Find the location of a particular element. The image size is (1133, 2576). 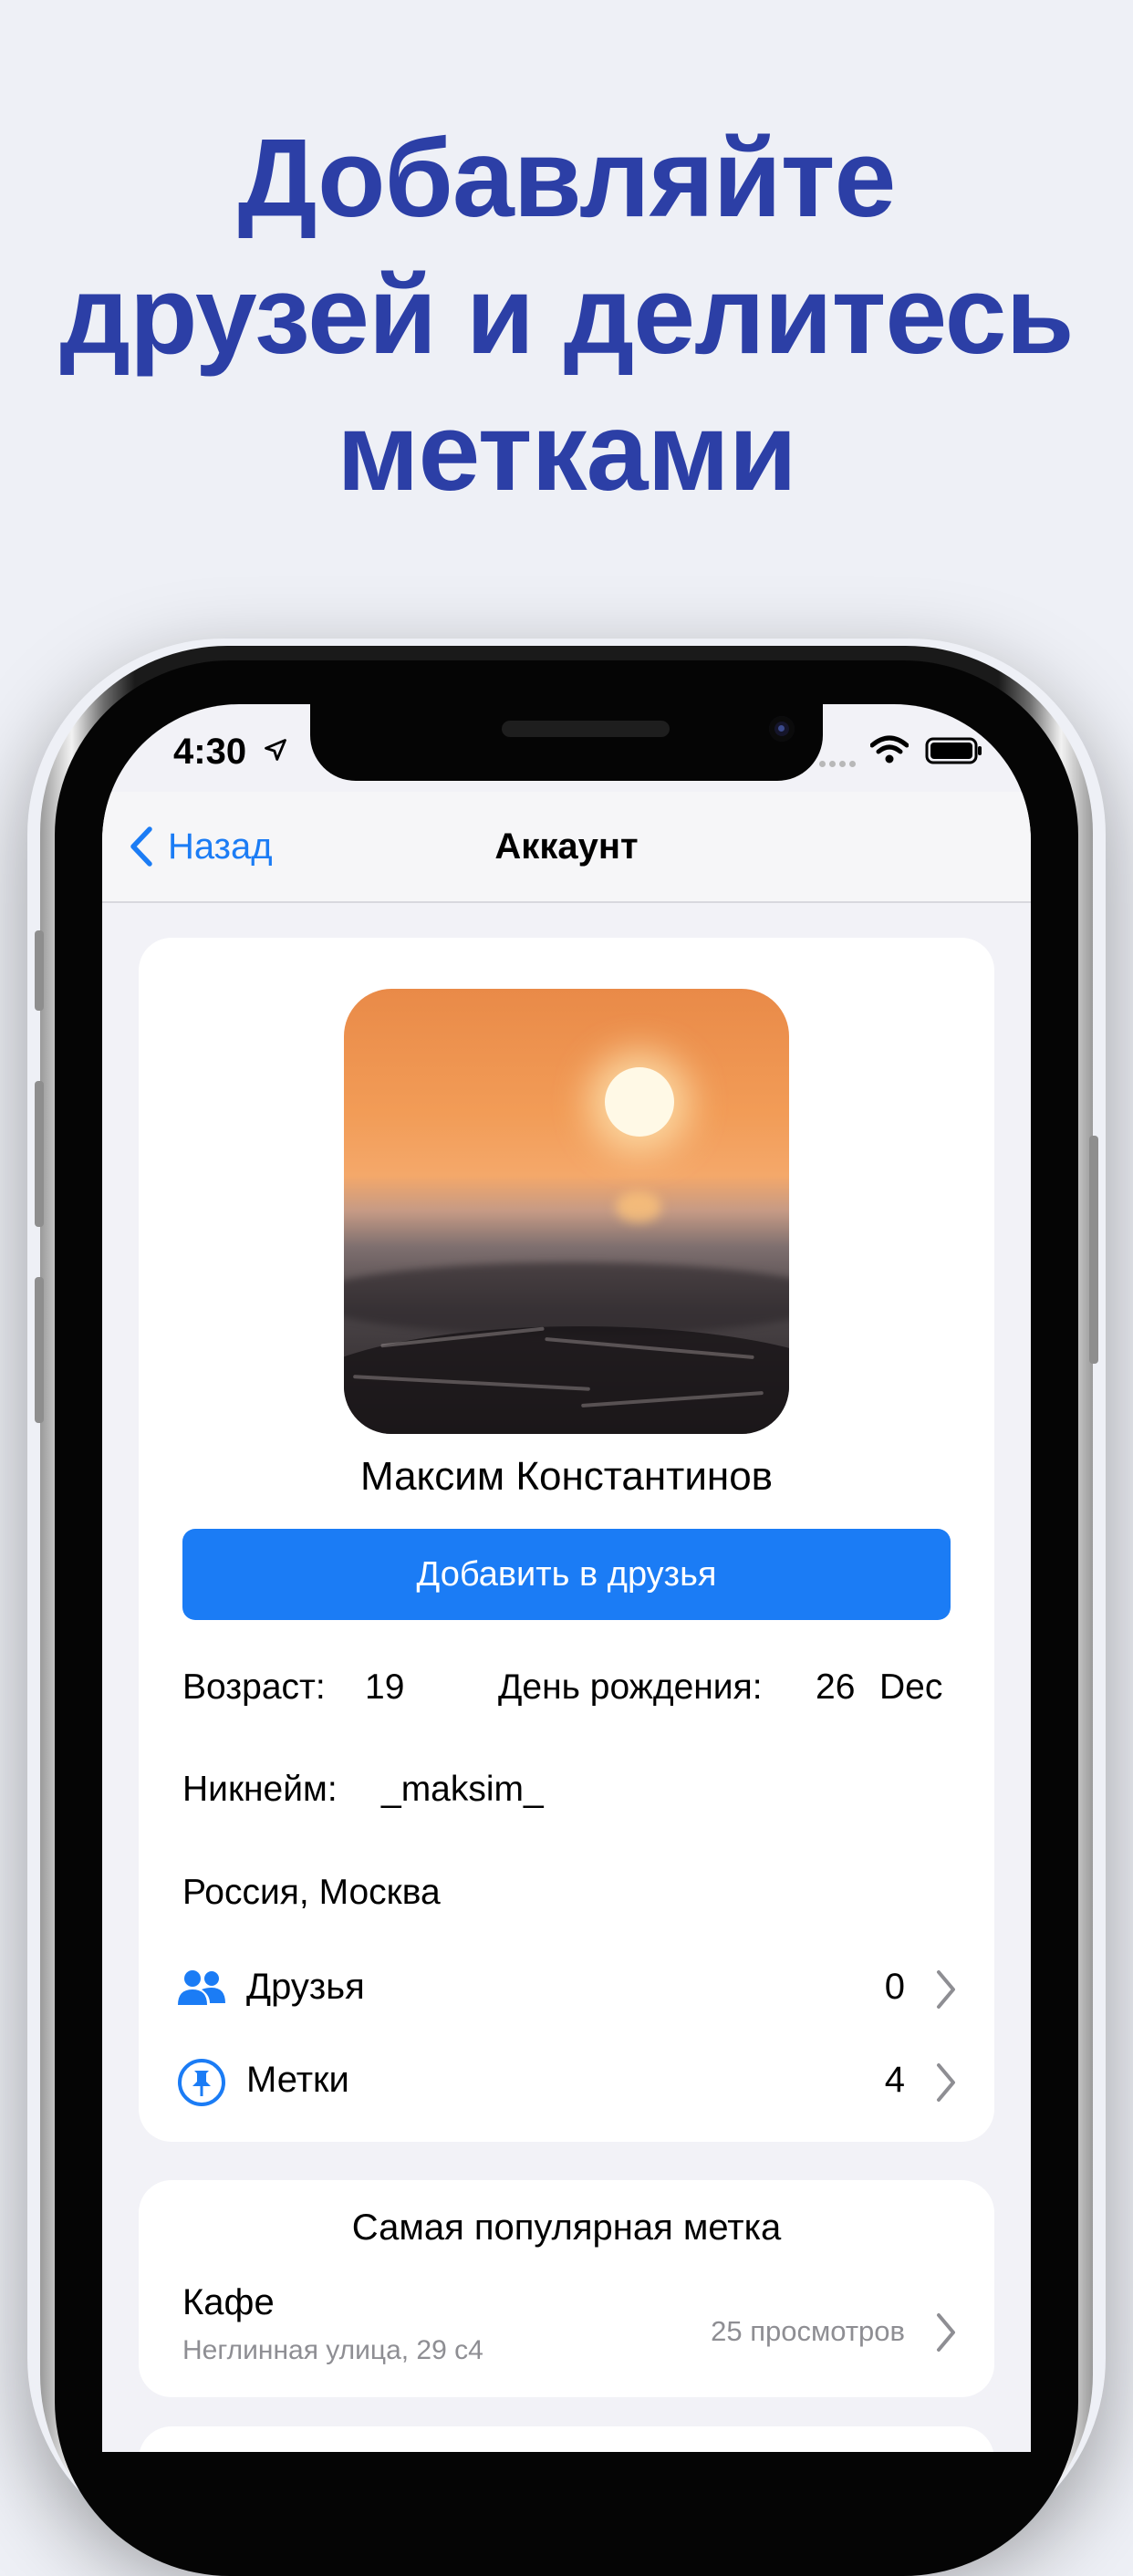

popular-tag-title: Самая популярная метка is located at coordinates (566, 2227).